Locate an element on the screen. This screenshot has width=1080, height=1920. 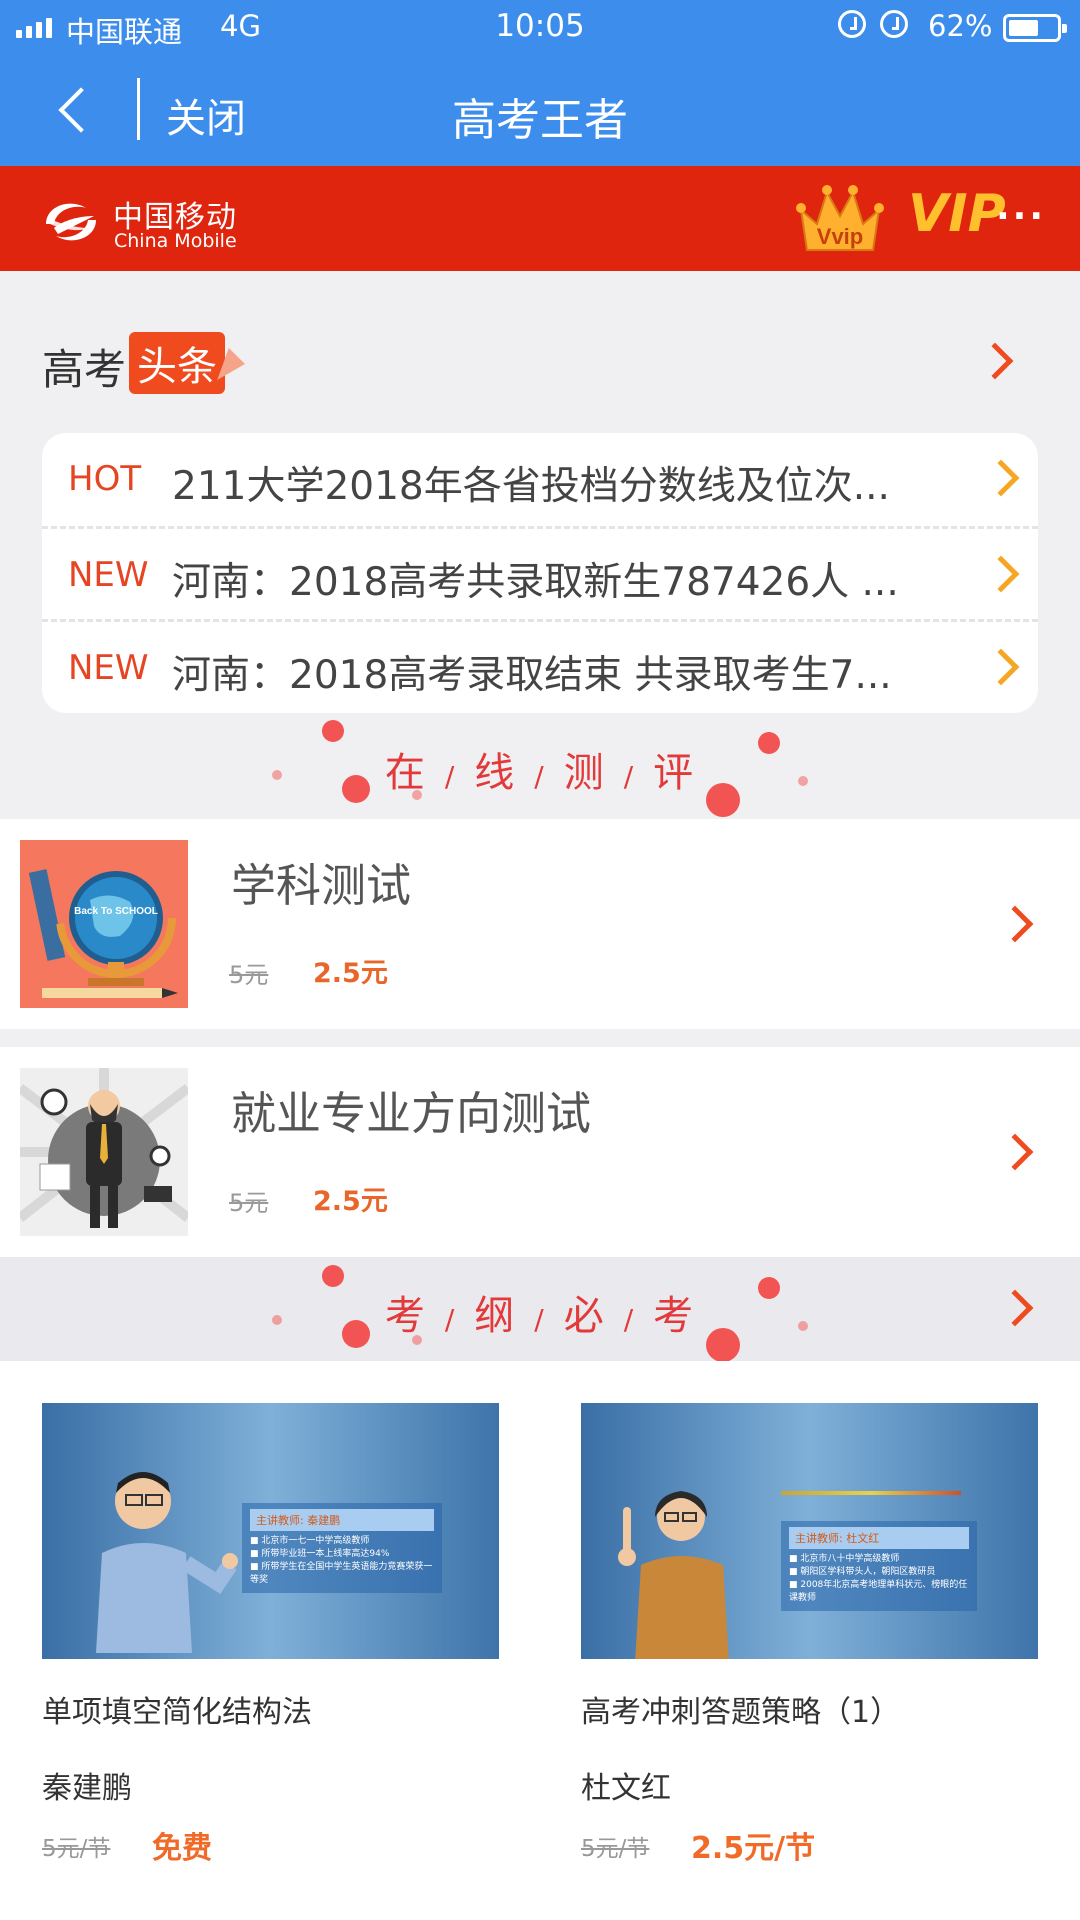
clock: 10:05 is located at coordinates (540, 26).